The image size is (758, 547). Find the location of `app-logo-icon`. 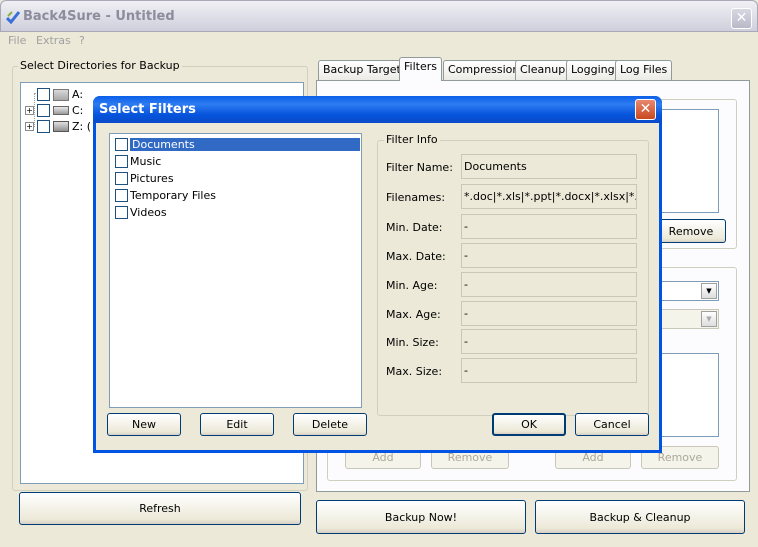

app-logo-icon is located at coordinates (13, 17).